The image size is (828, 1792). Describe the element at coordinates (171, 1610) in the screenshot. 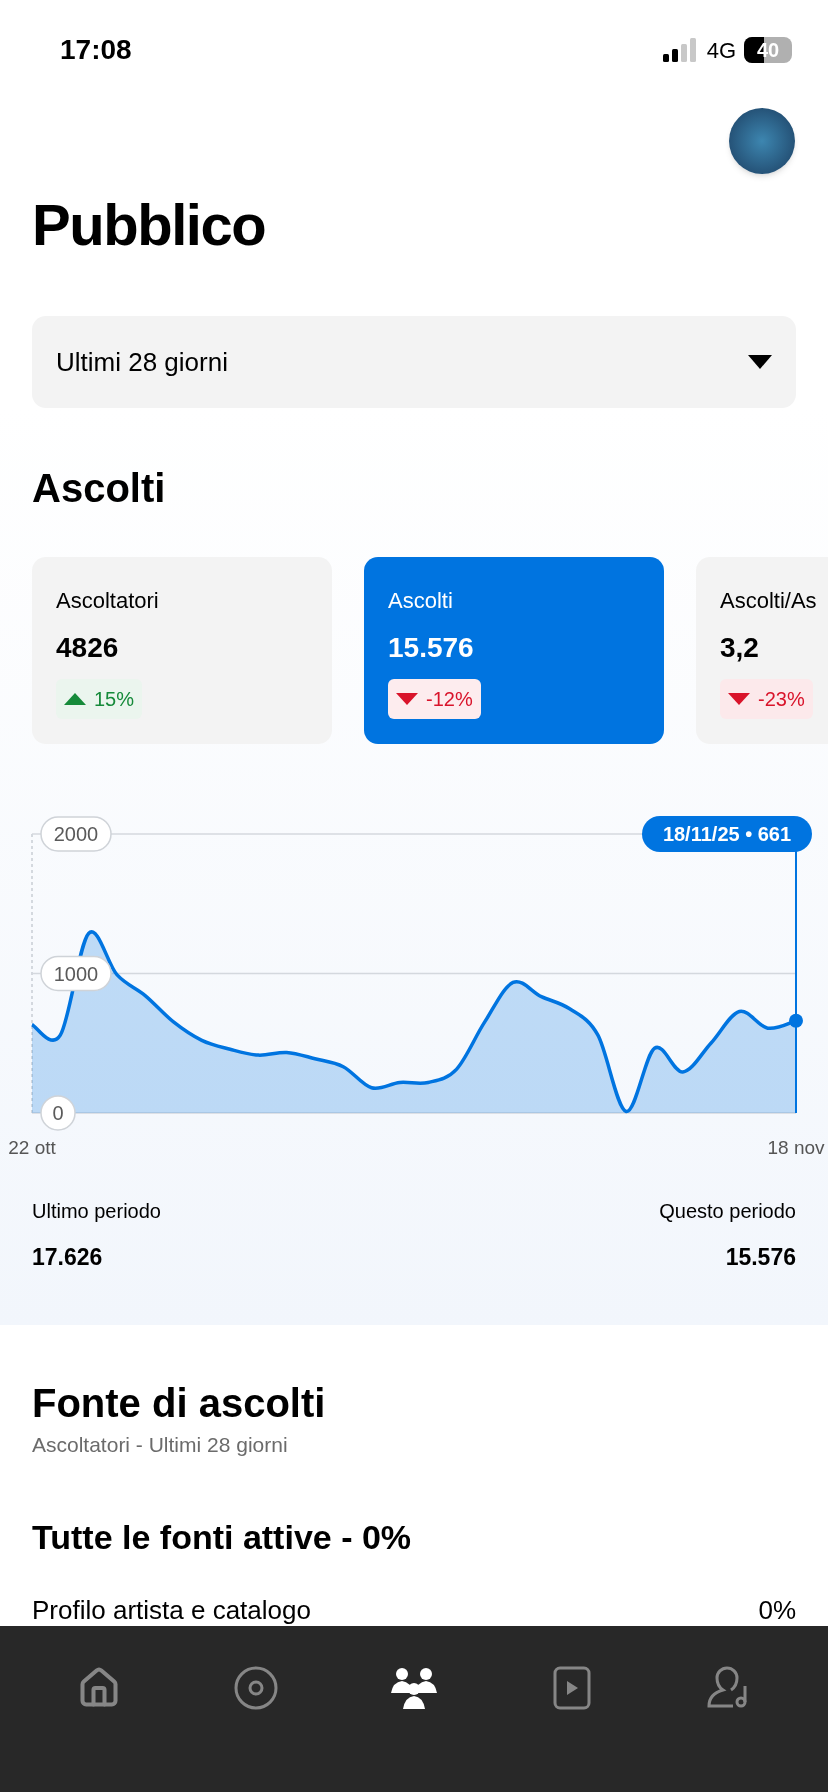

I see `source-label: Profilo artista e catalogo` at that location.